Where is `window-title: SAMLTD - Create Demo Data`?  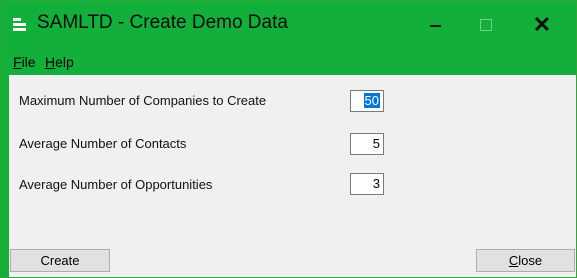
window-title: SAMLTD - Create Demo Data is located at coordinates (162, 22).